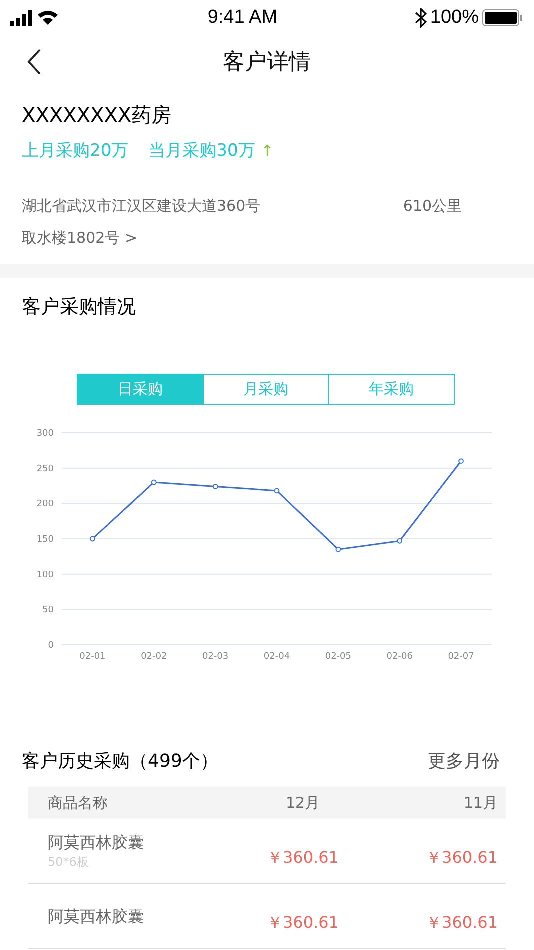  Describe the element at coordinates (141, 206) in the screenshot. I see `address-text: 湖北省武汉市江汉区建设大道360号` at that location.